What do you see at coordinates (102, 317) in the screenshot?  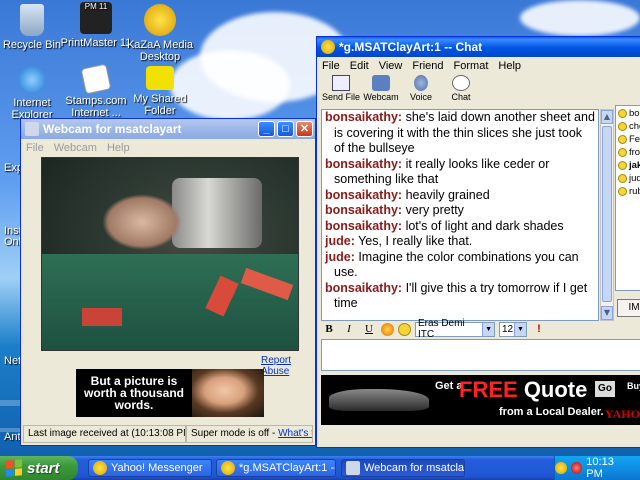 I see `cam-clay-slice` at bounding box center [102, 317].